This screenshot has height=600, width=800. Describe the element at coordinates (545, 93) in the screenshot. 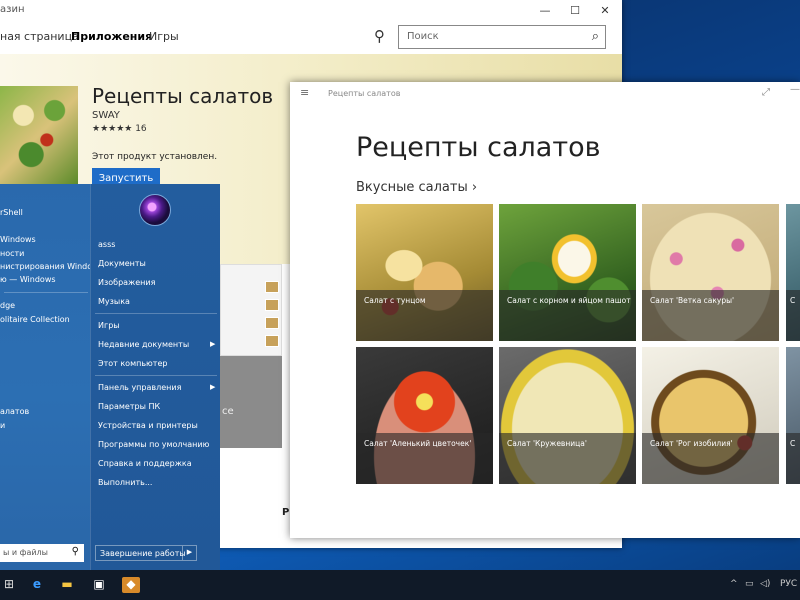

I see `recipes-titlebar: ≡ Рецепты салатов ⤢ —` at that location.